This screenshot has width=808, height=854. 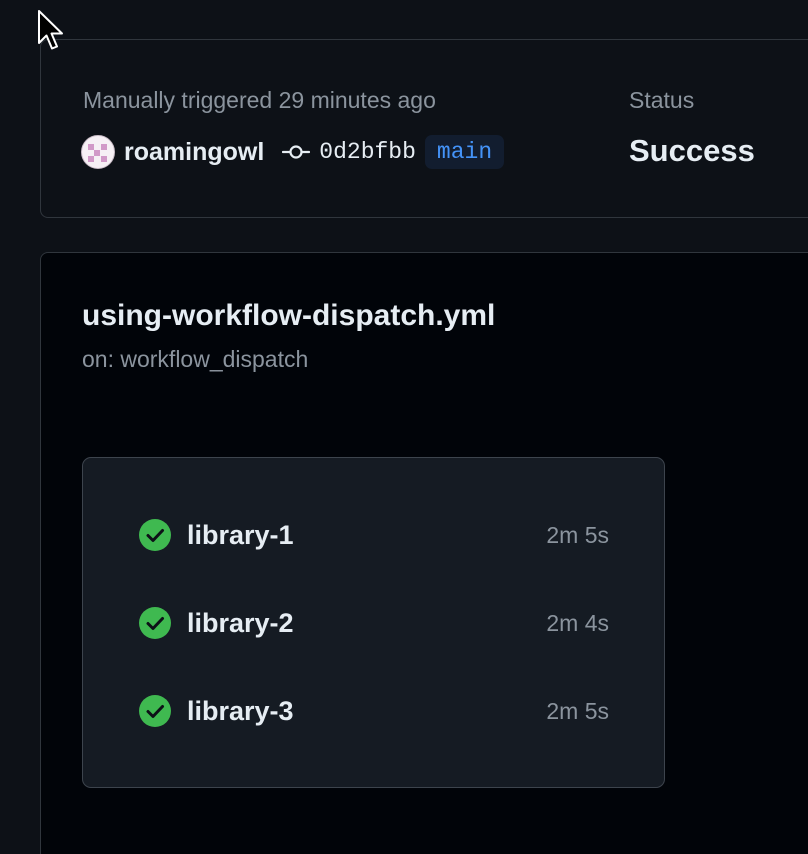 What do you see at coordinates (577, 622) in the screenshot?
I see `job-duration: 2m 4s` at bounding box center [577, 622].